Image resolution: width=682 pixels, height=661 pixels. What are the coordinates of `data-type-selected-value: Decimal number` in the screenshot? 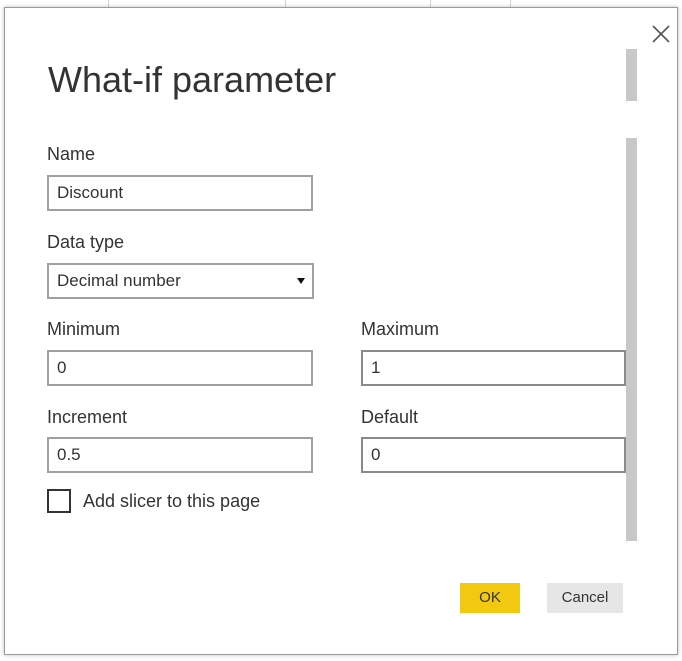 It's located at (119, 280).